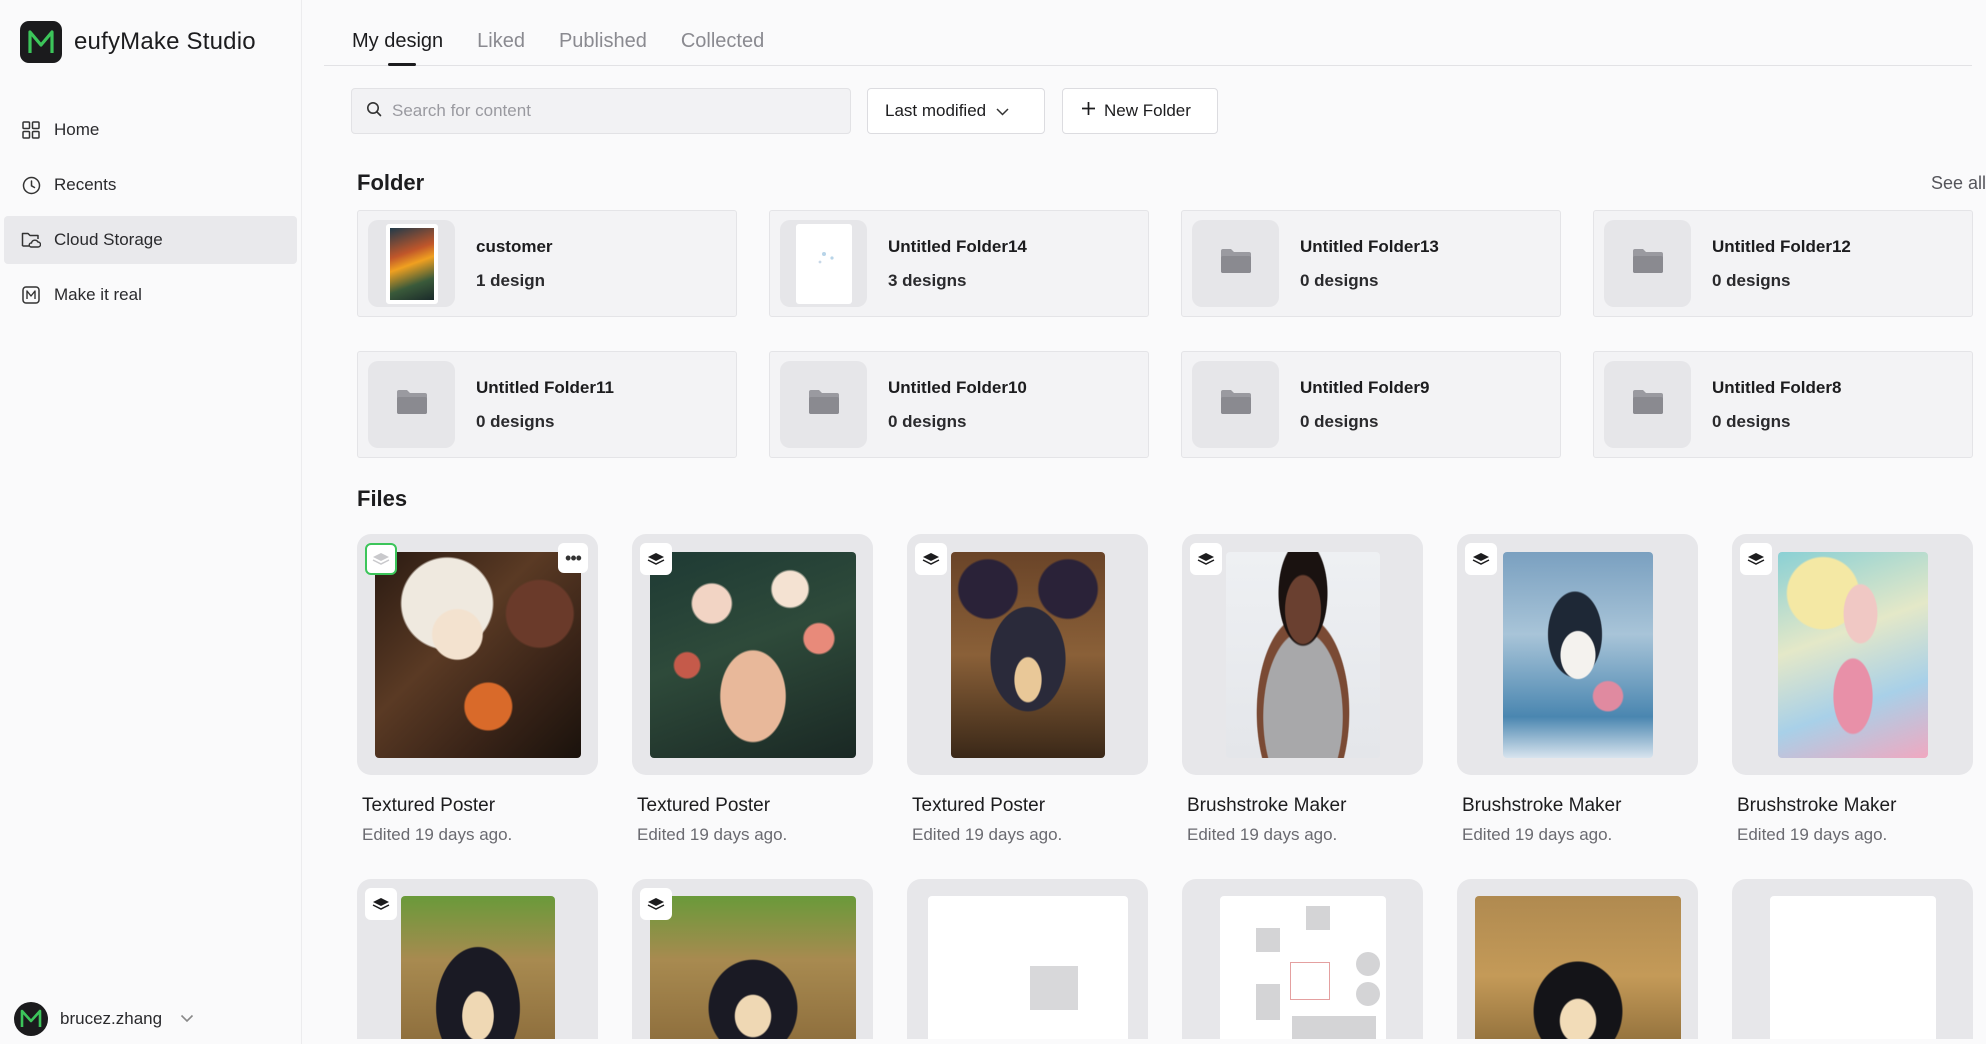 The height and width of the screenshot is (1044, 1986). Describe the element at coordinates (31, 1019) in the screenshot. I see `avatar` at that location.